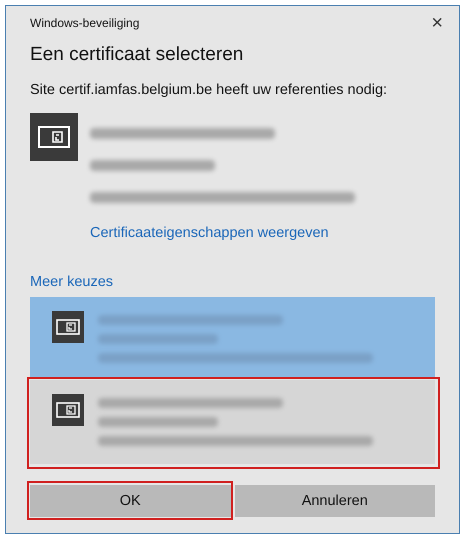  I want to click on close-button: ×, so click(437, 23).